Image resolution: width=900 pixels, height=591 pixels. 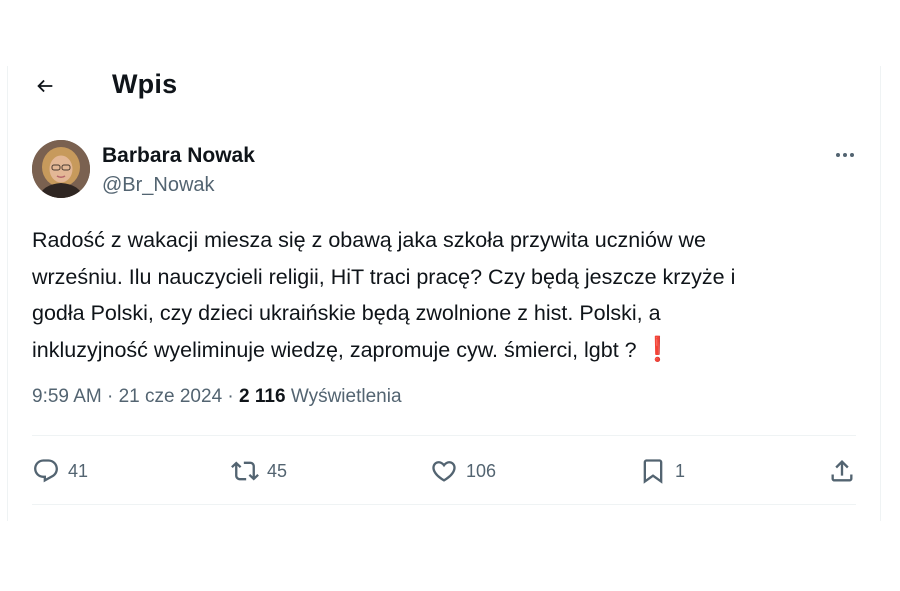 I want to click on more-options-button, so click(x=845, y=155).